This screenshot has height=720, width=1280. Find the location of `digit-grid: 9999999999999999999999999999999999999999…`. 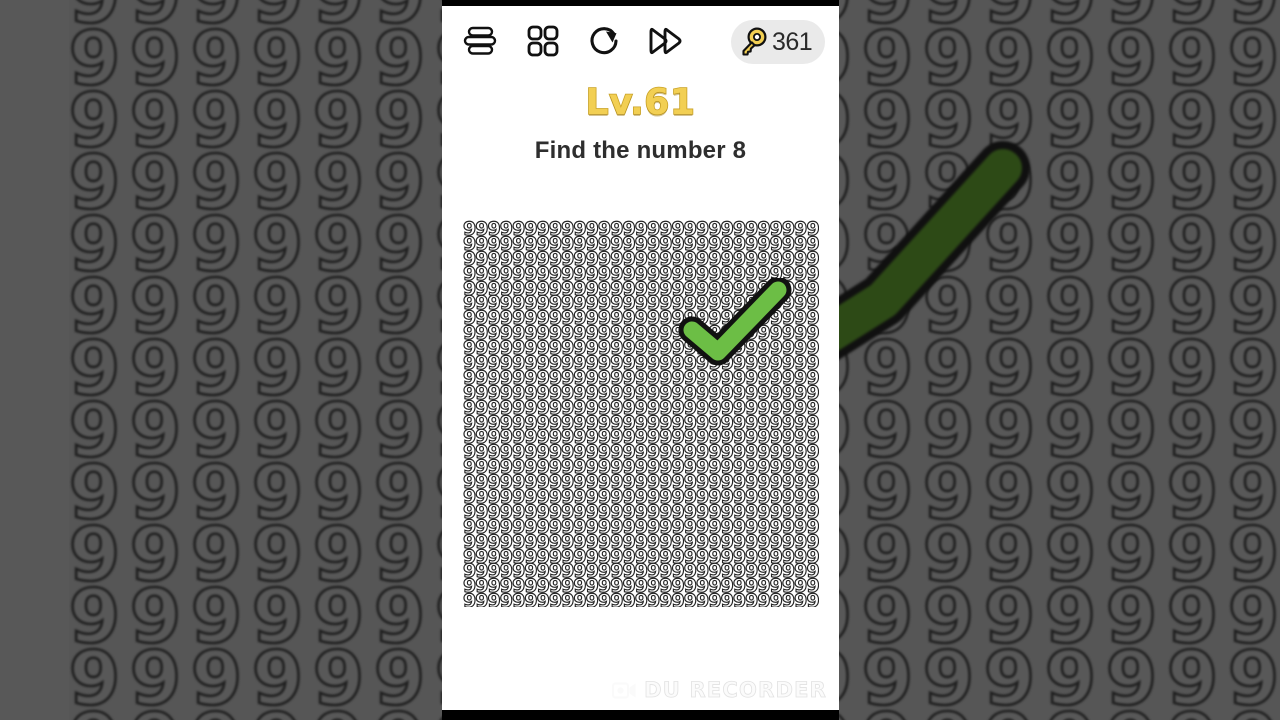

digit-grid: 9999999999999999999999999999999999999999… is located at coordinates (641, 413).